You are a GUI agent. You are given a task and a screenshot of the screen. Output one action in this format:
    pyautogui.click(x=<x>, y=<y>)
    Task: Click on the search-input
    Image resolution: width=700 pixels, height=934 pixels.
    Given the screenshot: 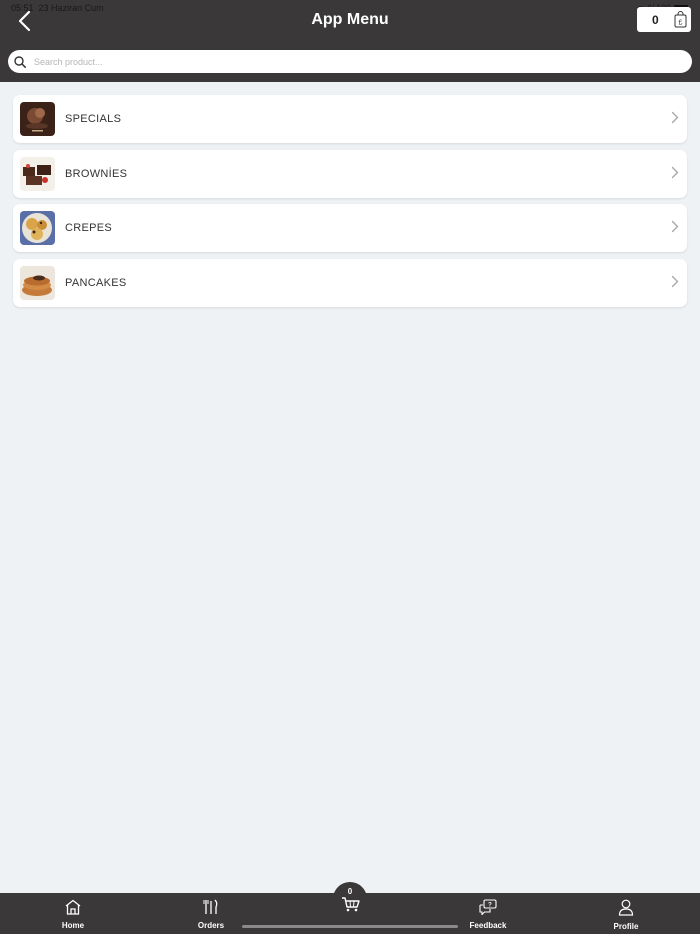 What is the action you would take?
    pyautogui.click(x=354, y=61)
    